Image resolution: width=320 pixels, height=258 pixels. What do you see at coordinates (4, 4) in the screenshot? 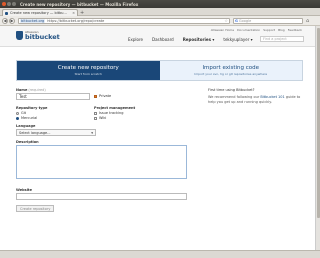
I see `close-window-button` at bounding box center [4, 4].